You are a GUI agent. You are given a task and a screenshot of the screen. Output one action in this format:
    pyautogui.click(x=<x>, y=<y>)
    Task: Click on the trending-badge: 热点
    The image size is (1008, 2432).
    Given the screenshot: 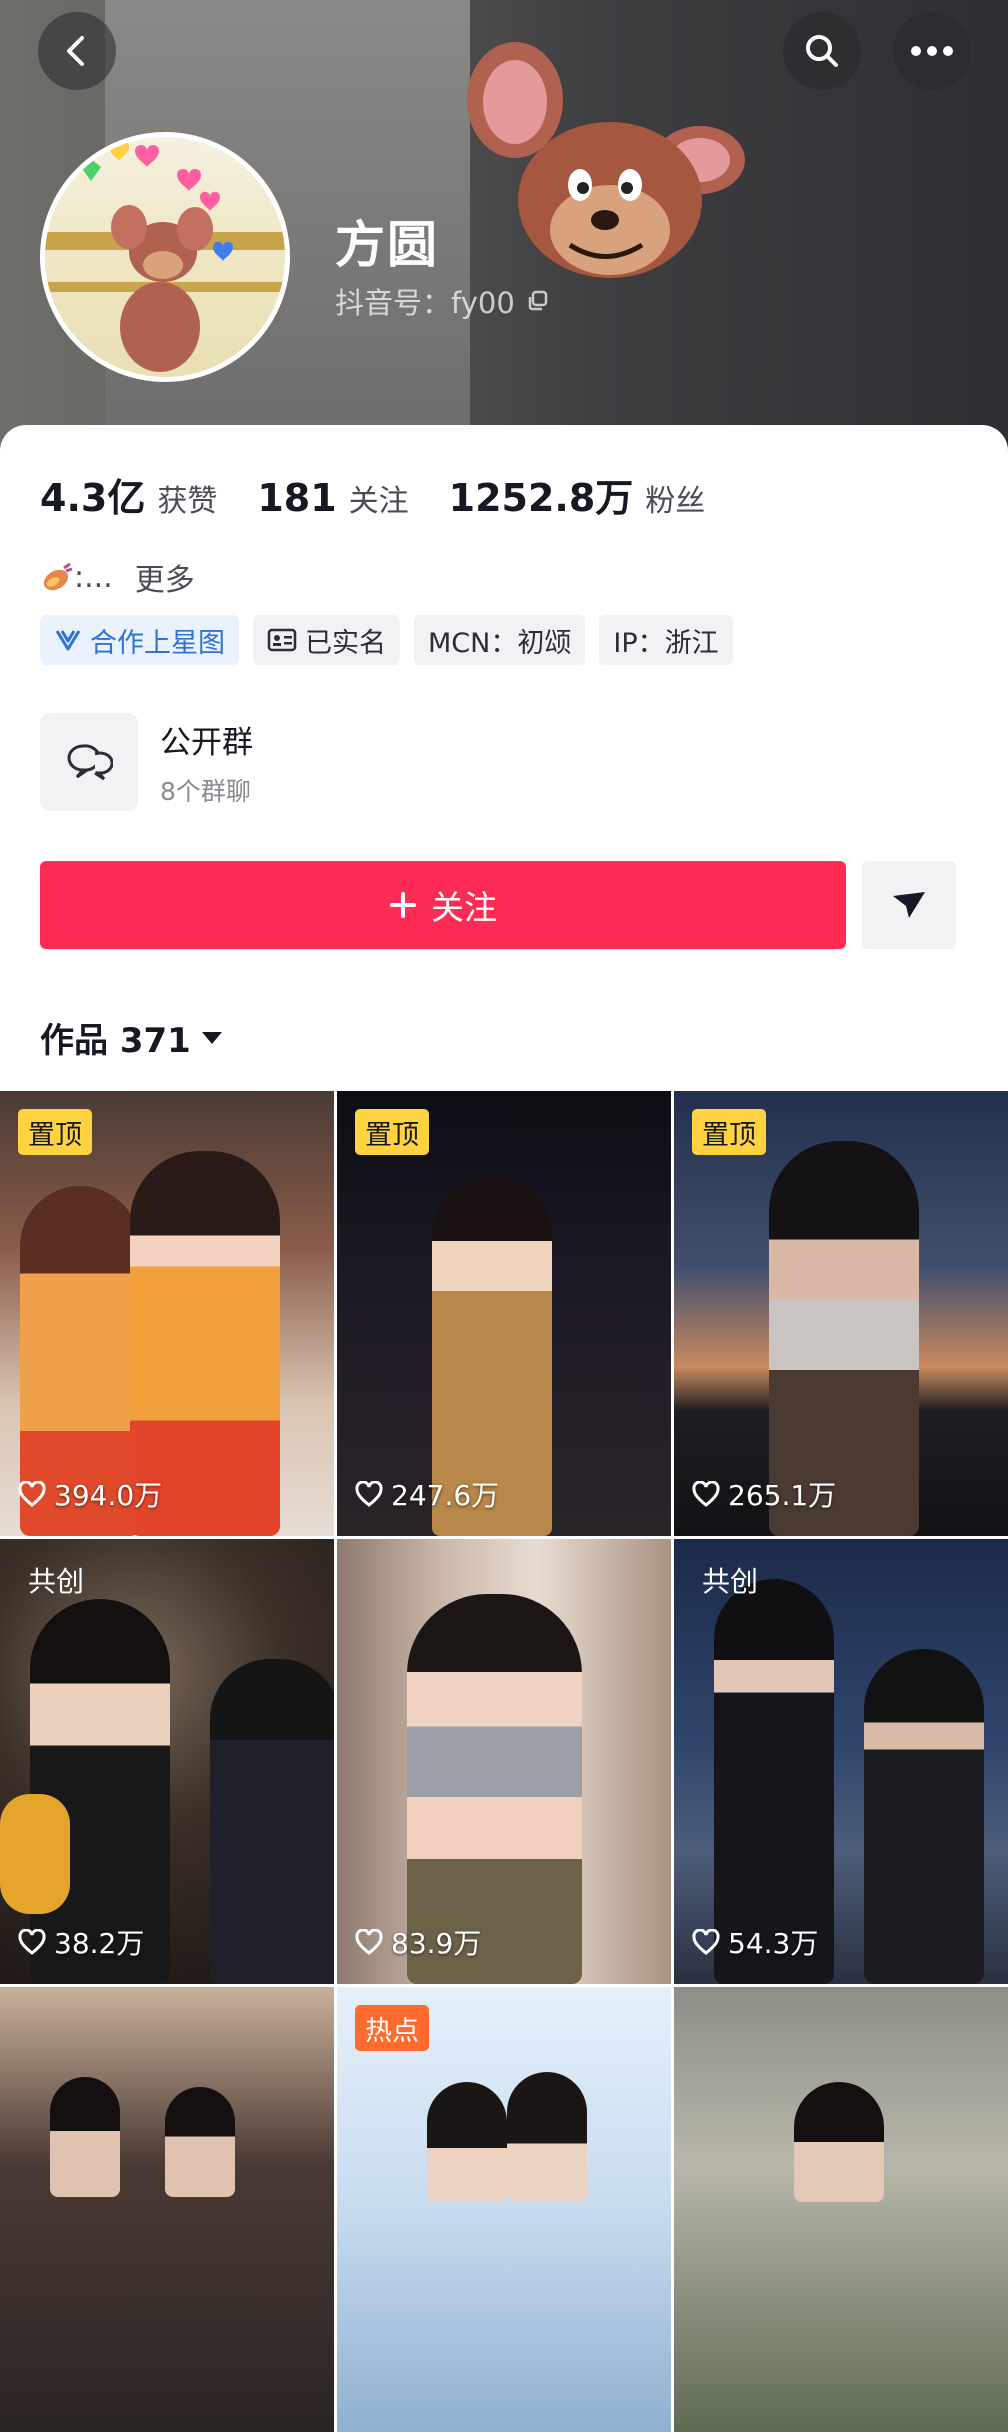 What is the action you would take?
    pyautogui.click(x=392, y=2028)
    